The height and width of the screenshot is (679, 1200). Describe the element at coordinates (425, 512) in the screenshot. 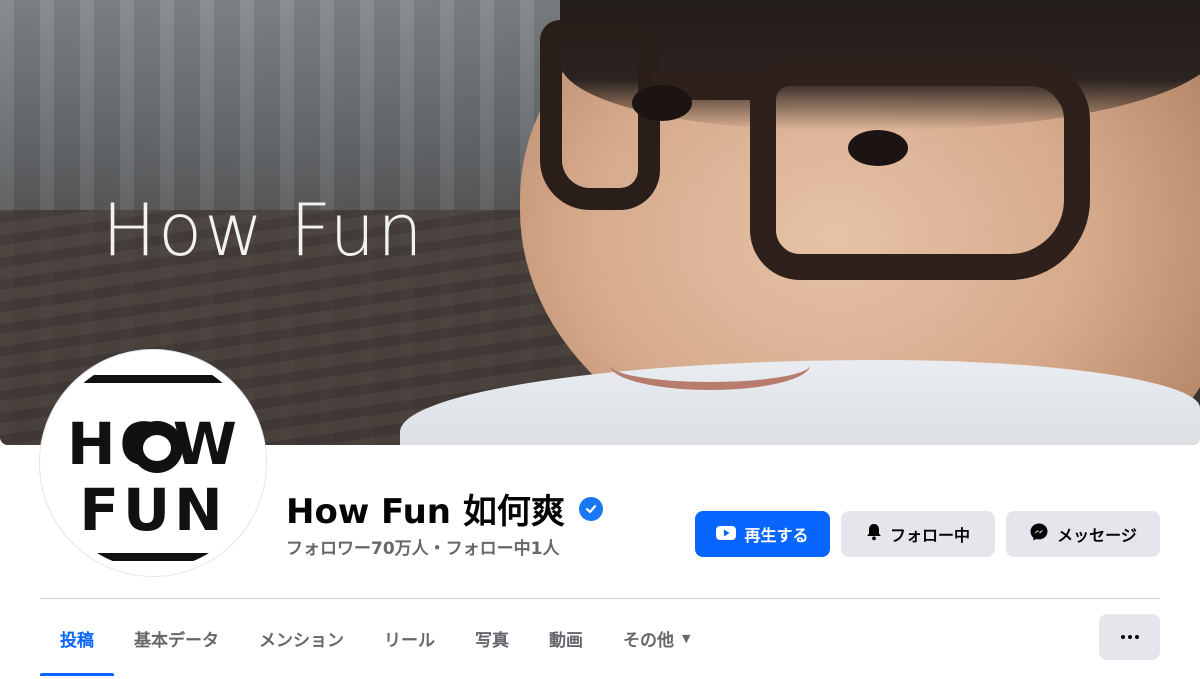

I see `profile-name-text: How Fun 如何爽` at that location.